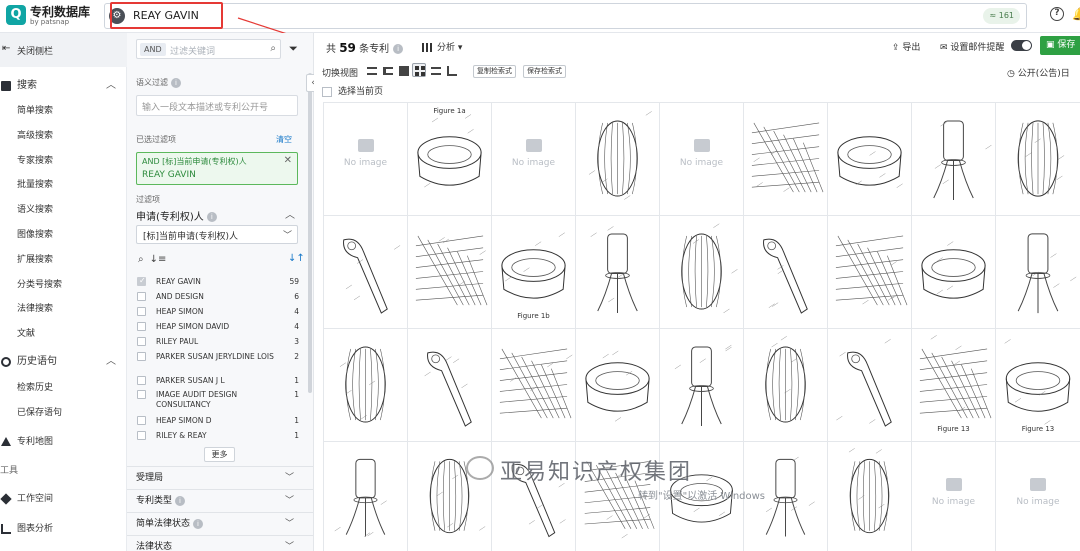 The image size is (1080, 551). What do you see at coordinates (450, 159) in the screenshot?
I see `patent-image-cell: Figure 1a` at bounding box center [450, 159].